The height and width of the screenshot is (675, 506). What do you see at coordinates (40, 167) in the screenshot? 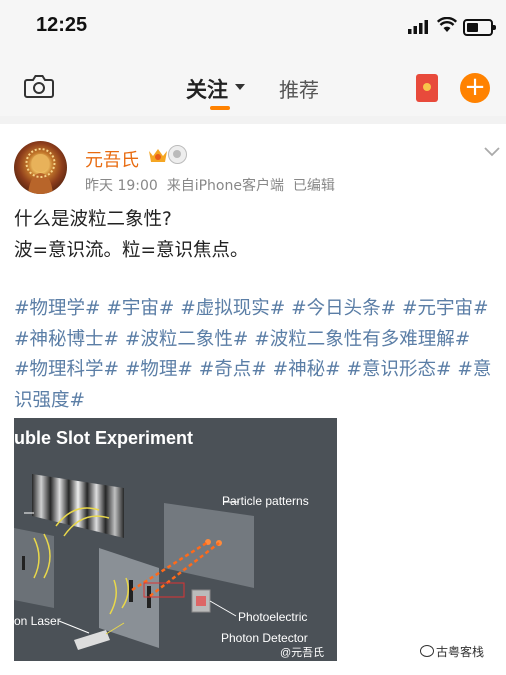
I see `avatar` at bounding box center [40, 167].